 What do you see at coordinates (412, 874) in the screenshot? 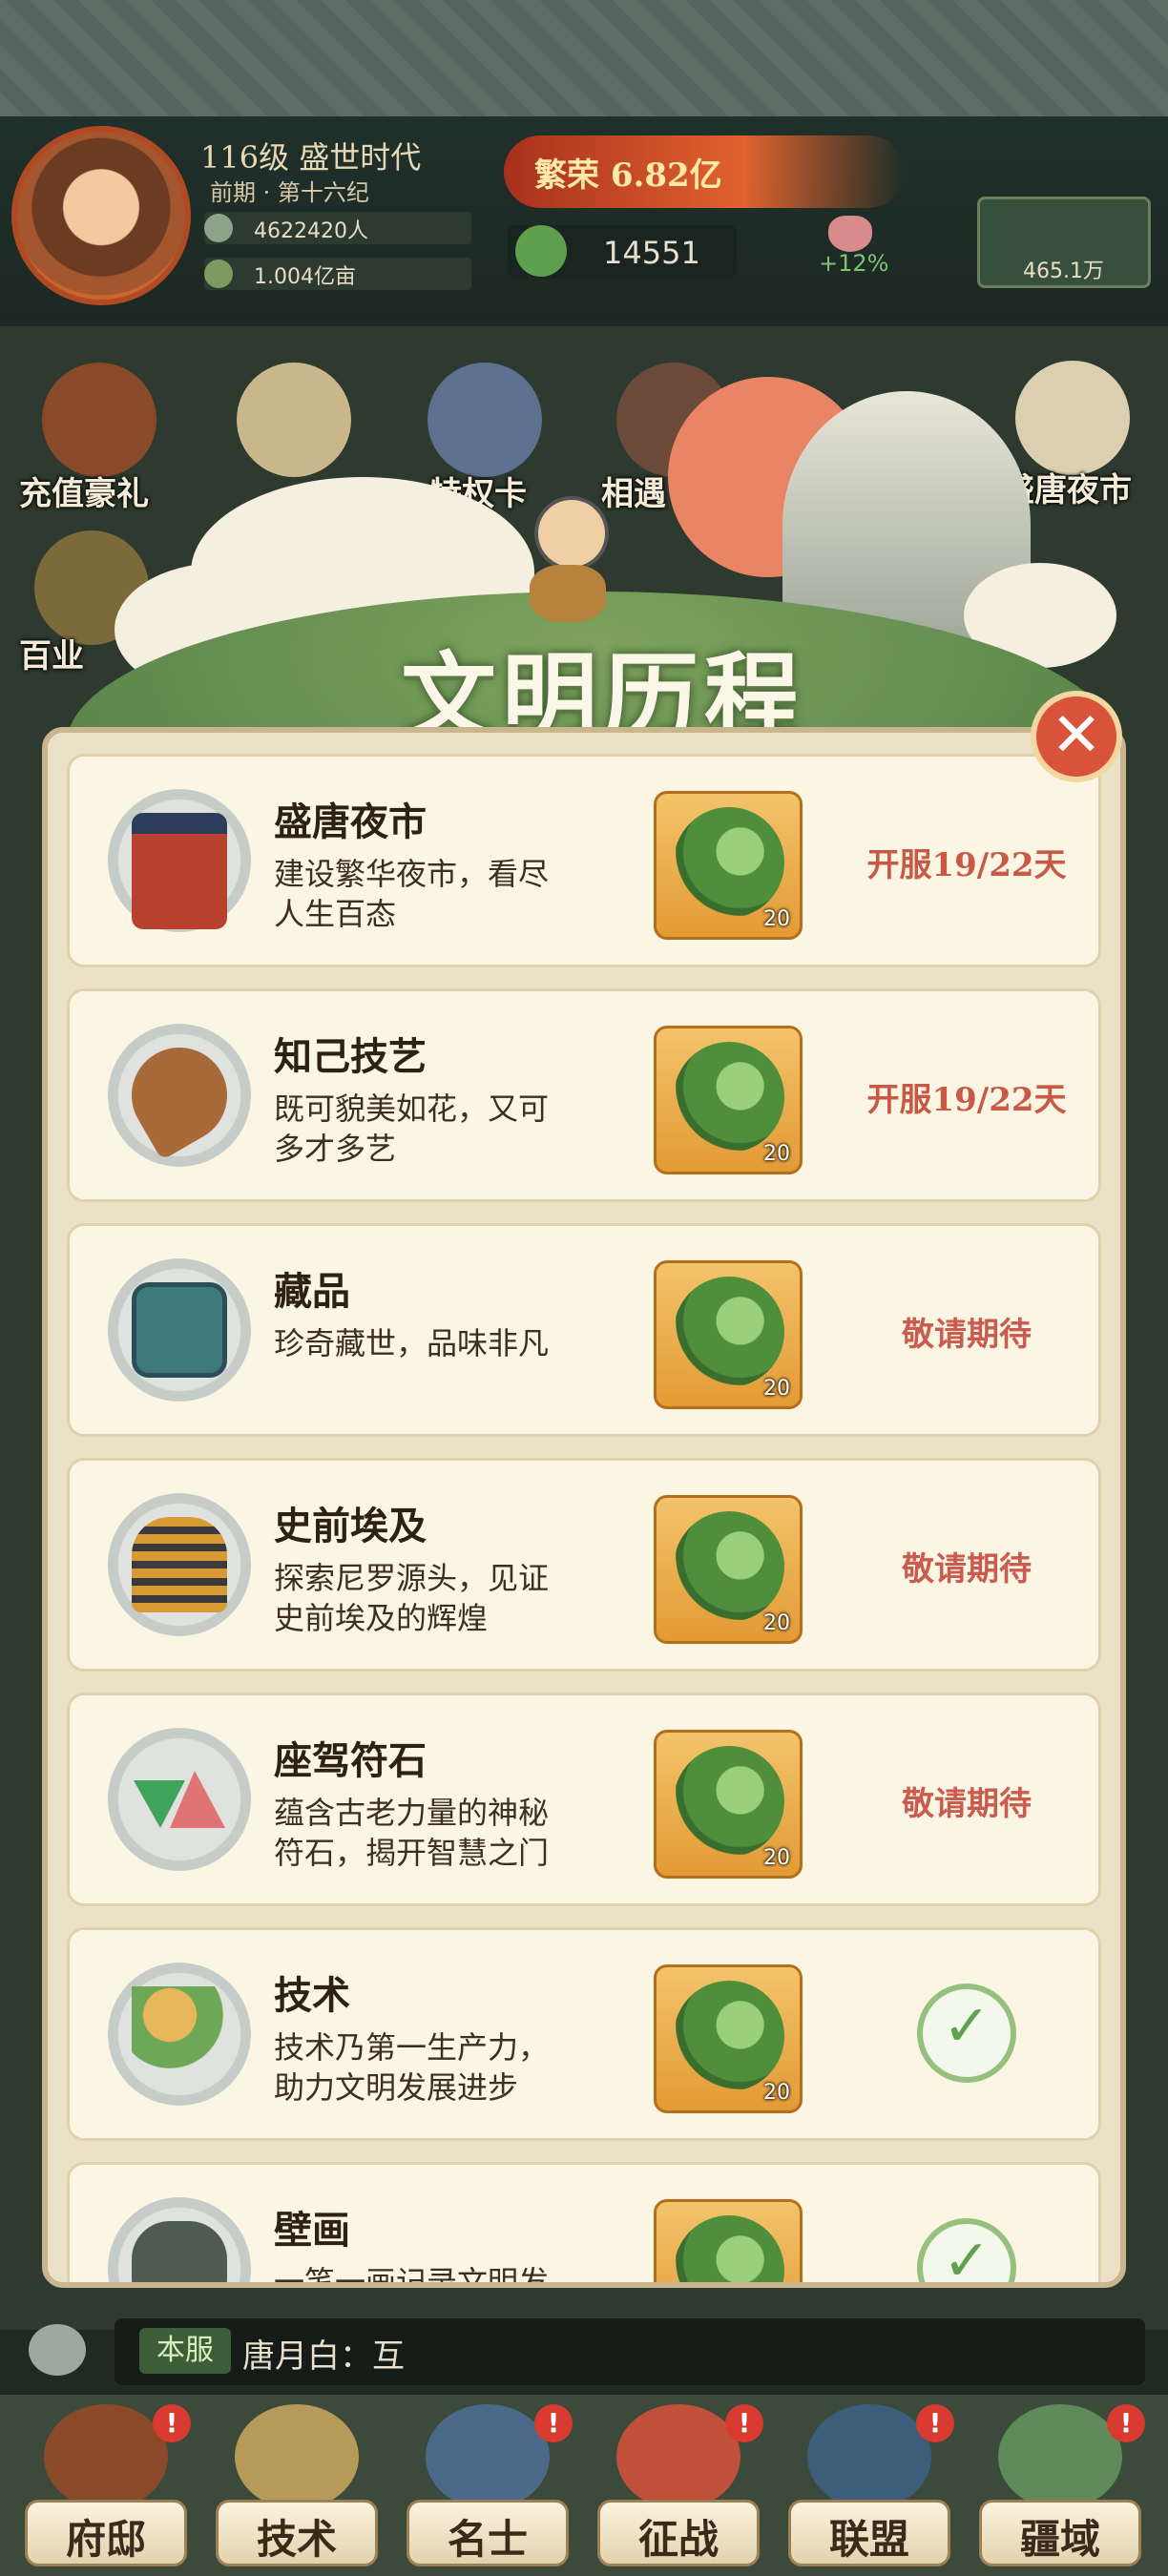
I see `item-description: 建设繁华夜市，看尽` at bounding box center [412, 874].